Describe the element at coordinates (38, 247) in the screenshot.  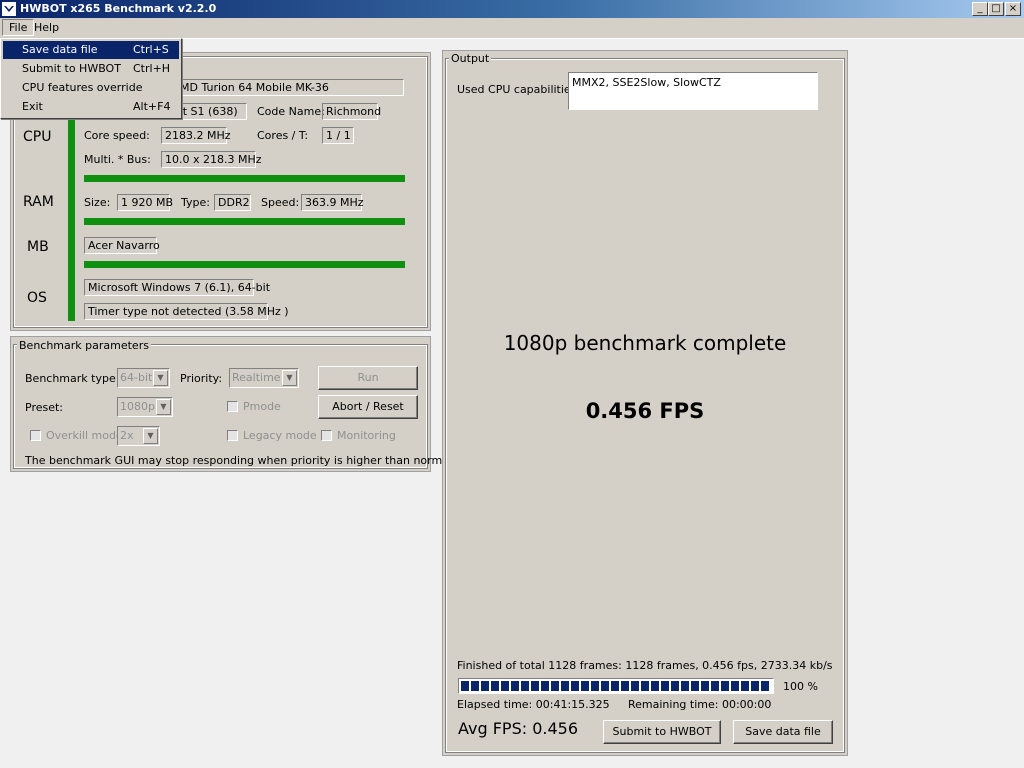
I see `mb-section-label: MB` at that location.